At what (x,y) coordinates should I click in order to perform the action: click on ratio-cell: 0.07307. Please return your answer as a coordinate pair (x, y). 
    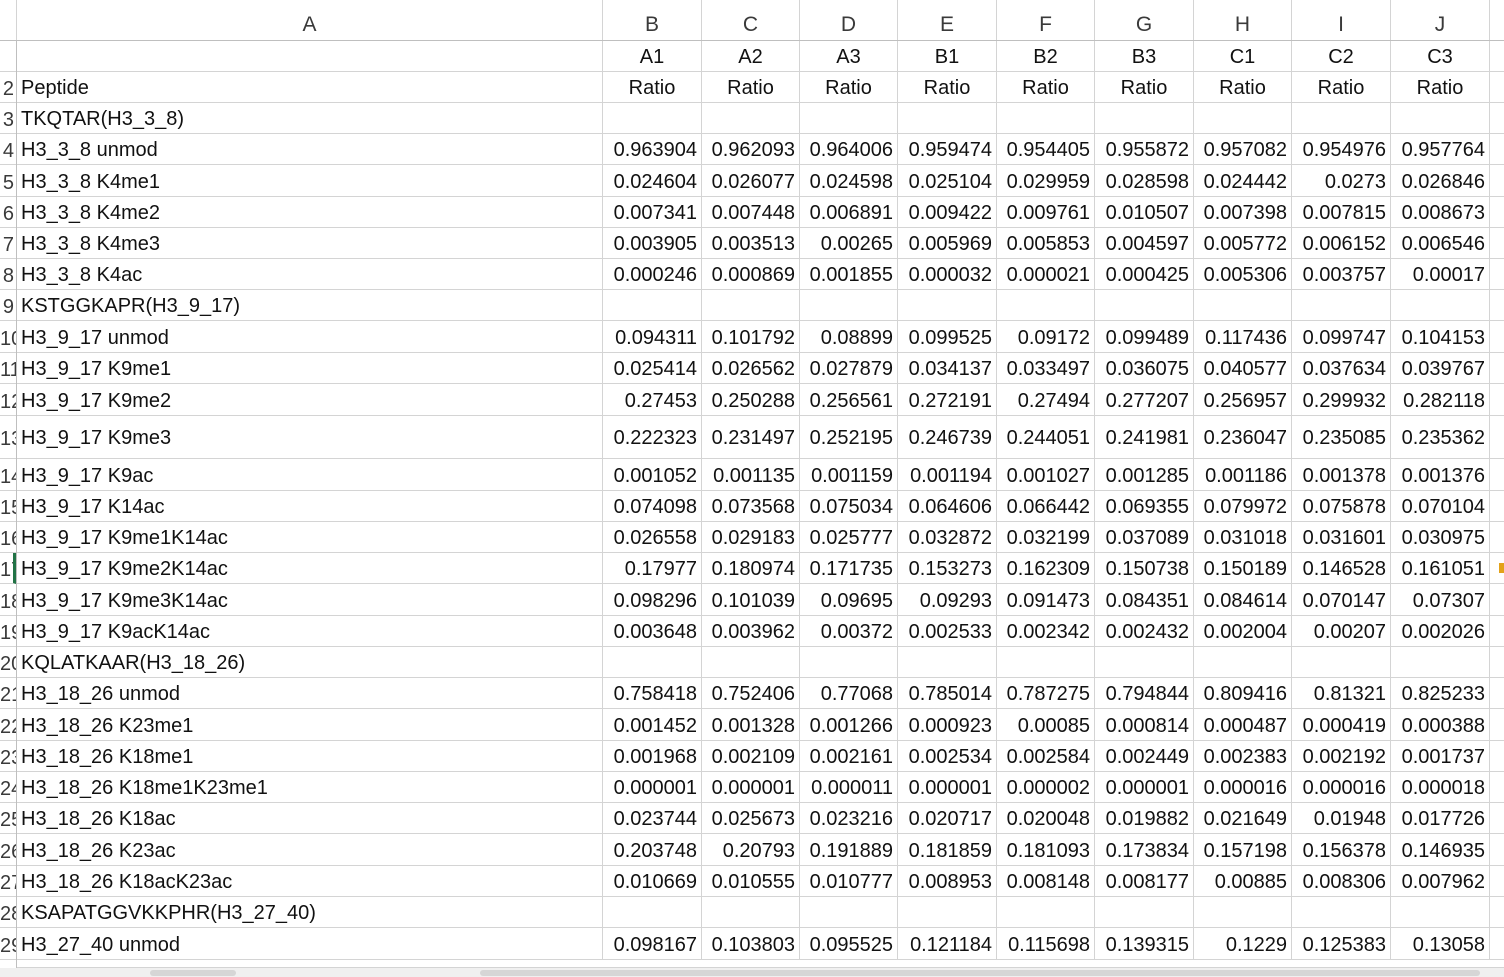
    Looking at the image, I should click on (1440, 600).